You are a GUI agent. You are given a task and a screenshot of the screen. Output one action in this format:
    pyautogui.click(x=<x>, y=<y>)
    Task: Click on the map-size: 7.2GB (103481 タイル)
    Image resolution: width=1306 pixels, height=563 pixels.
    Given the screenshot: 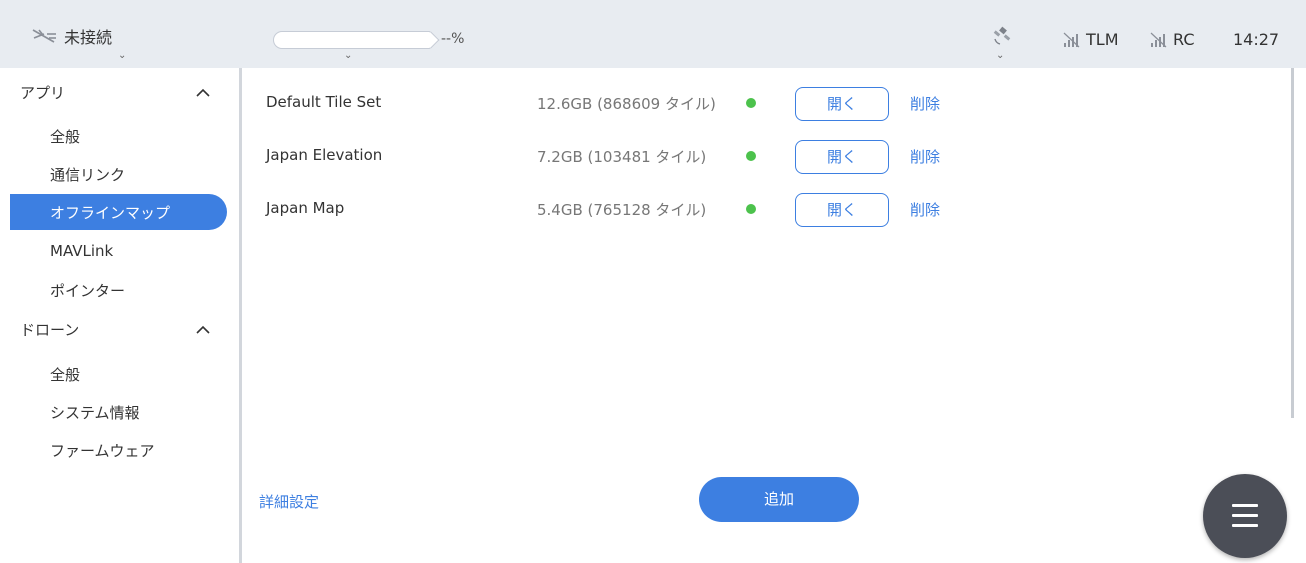 What is the action you would take?
    pyautogui.click(x=622, y=157)
    